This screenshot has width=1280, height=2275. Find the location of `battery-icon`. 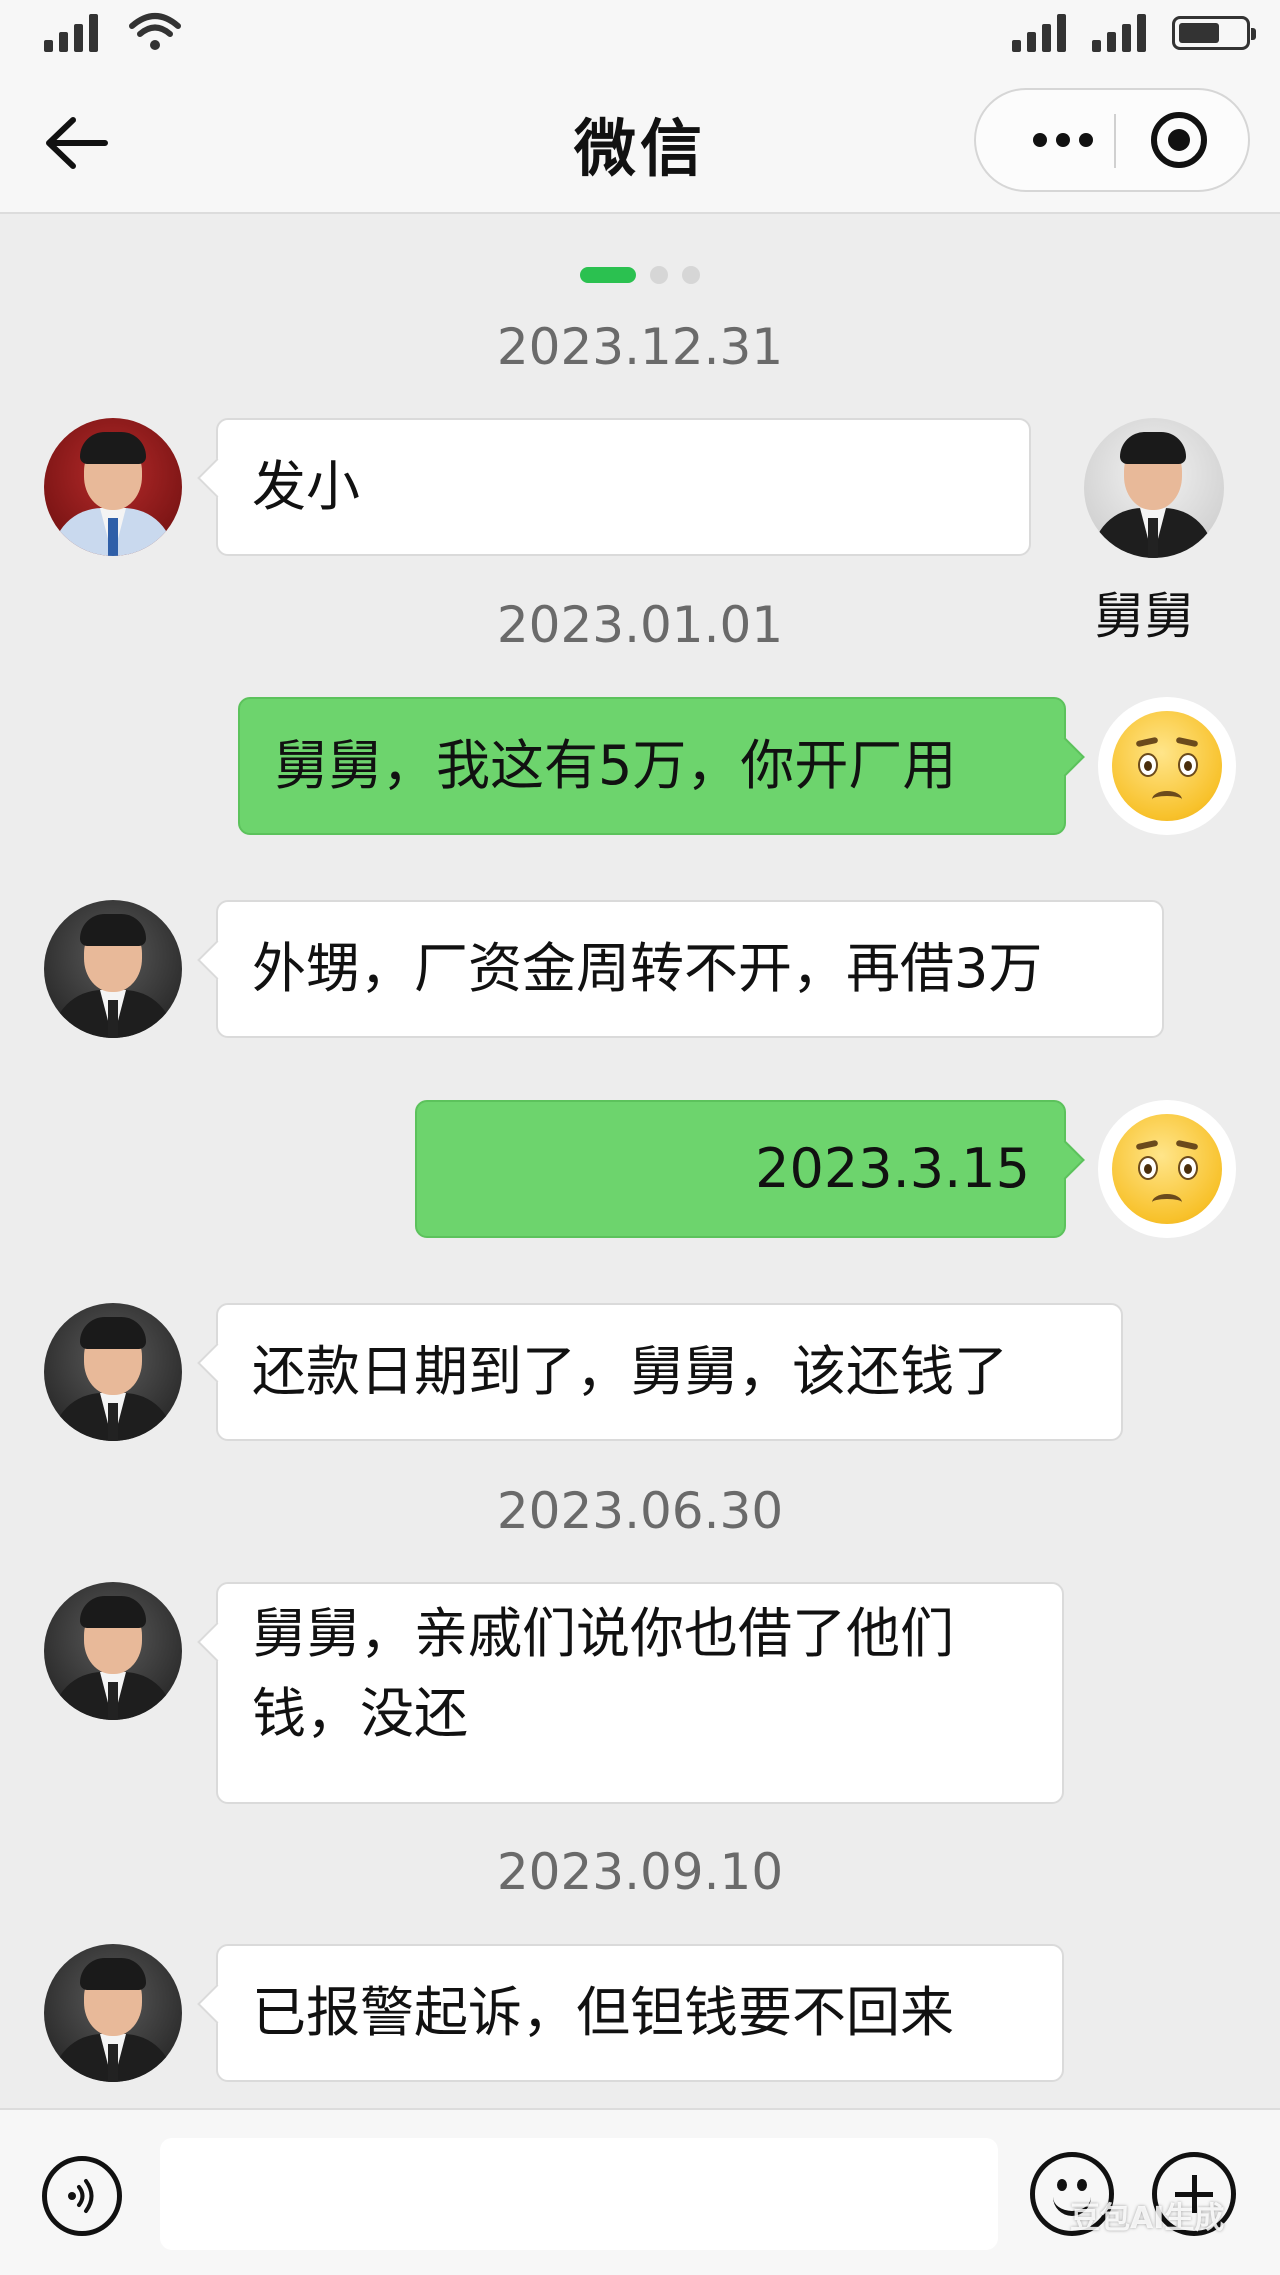

battery-icon is located at coordinates (1214, 33).